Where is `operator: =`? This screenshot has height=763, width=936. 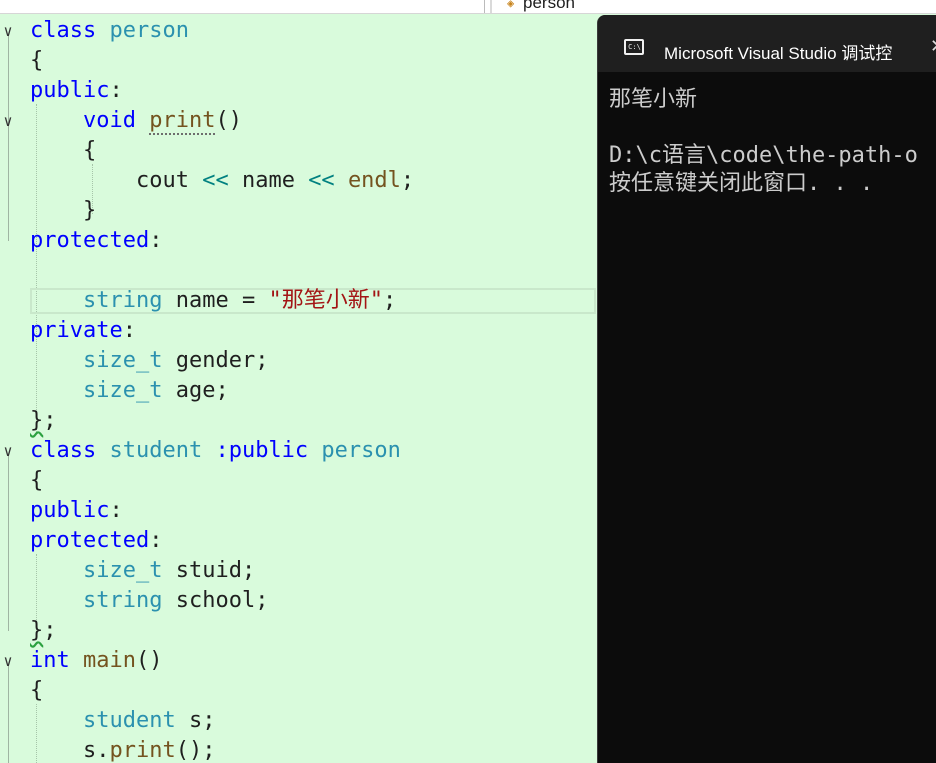
operator: = is located at coordinates (248, 300).